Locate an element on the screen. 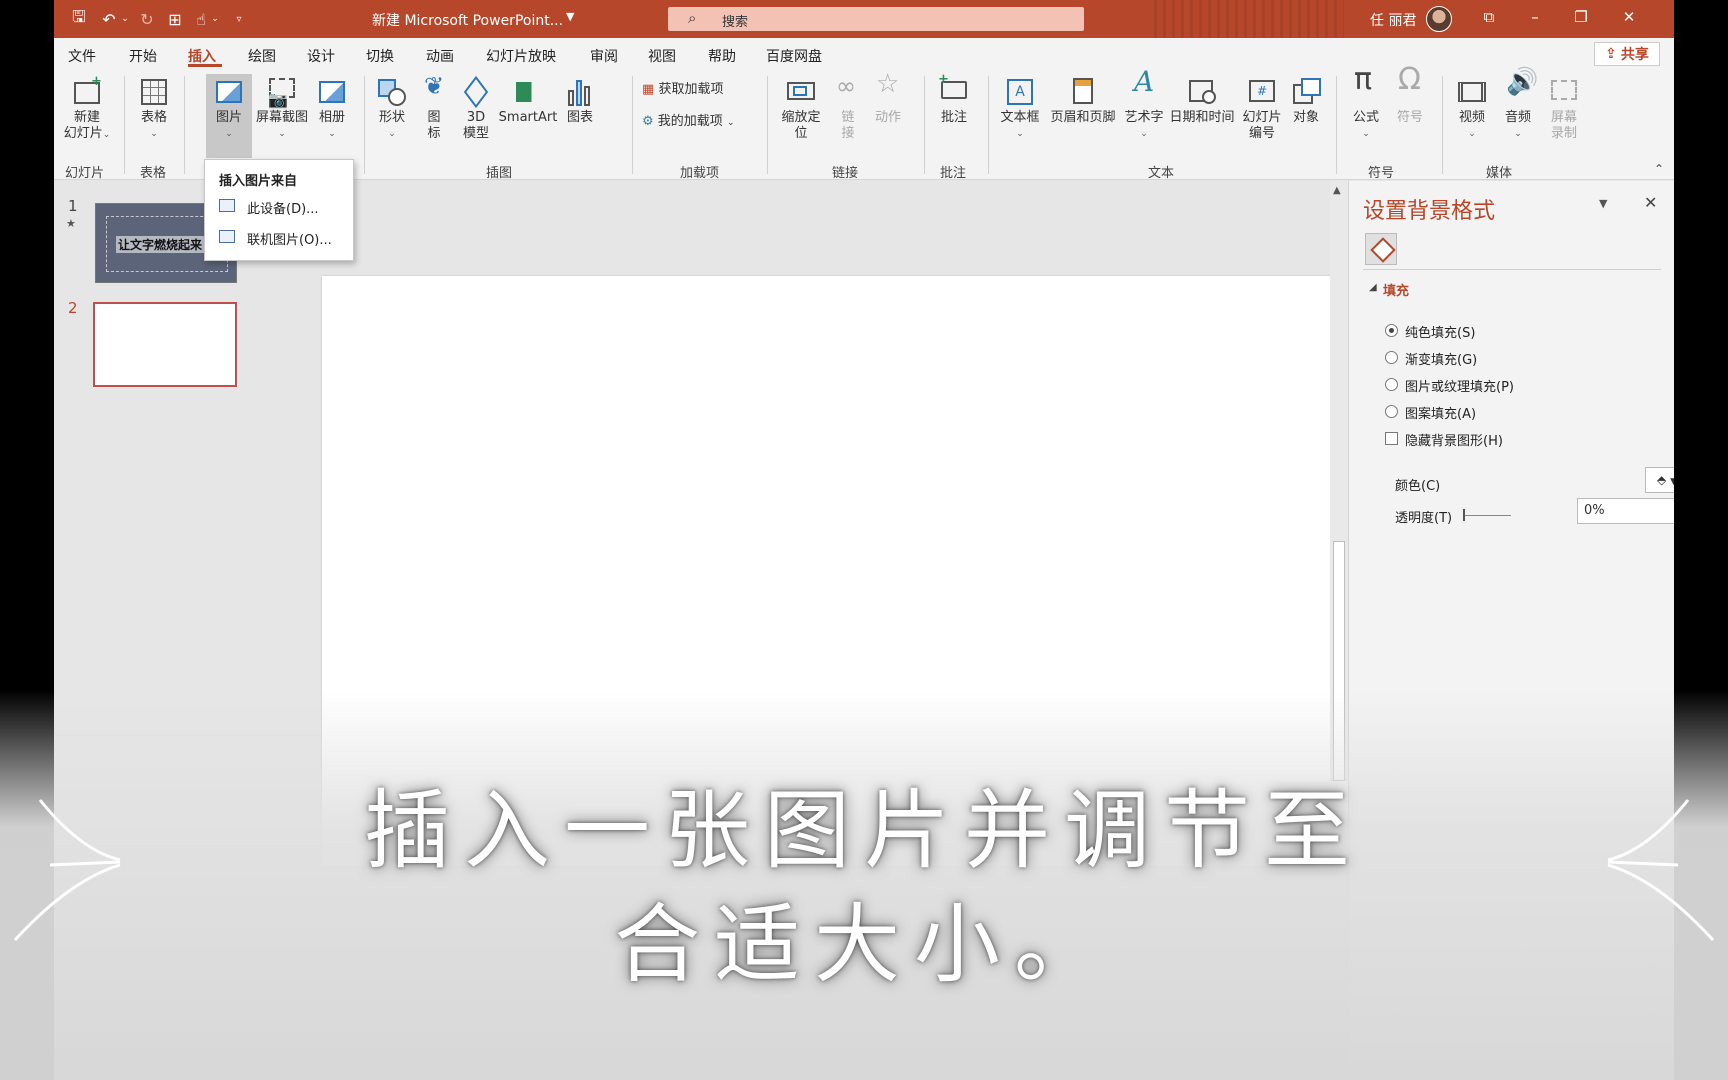 This screenshot has width=1728, height=1080. menu-header: 插入图片来自 is located at coordinates (258, 181).